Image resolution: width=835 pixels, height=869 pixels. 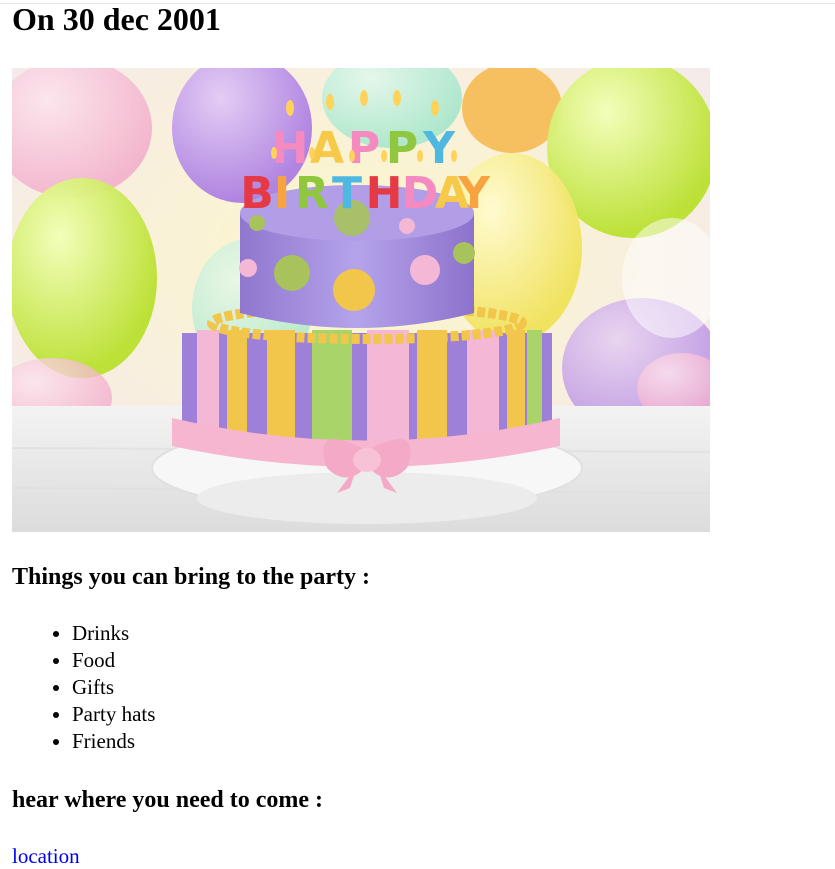 I want to click on svg-text: B, so click(x=257, y=193).